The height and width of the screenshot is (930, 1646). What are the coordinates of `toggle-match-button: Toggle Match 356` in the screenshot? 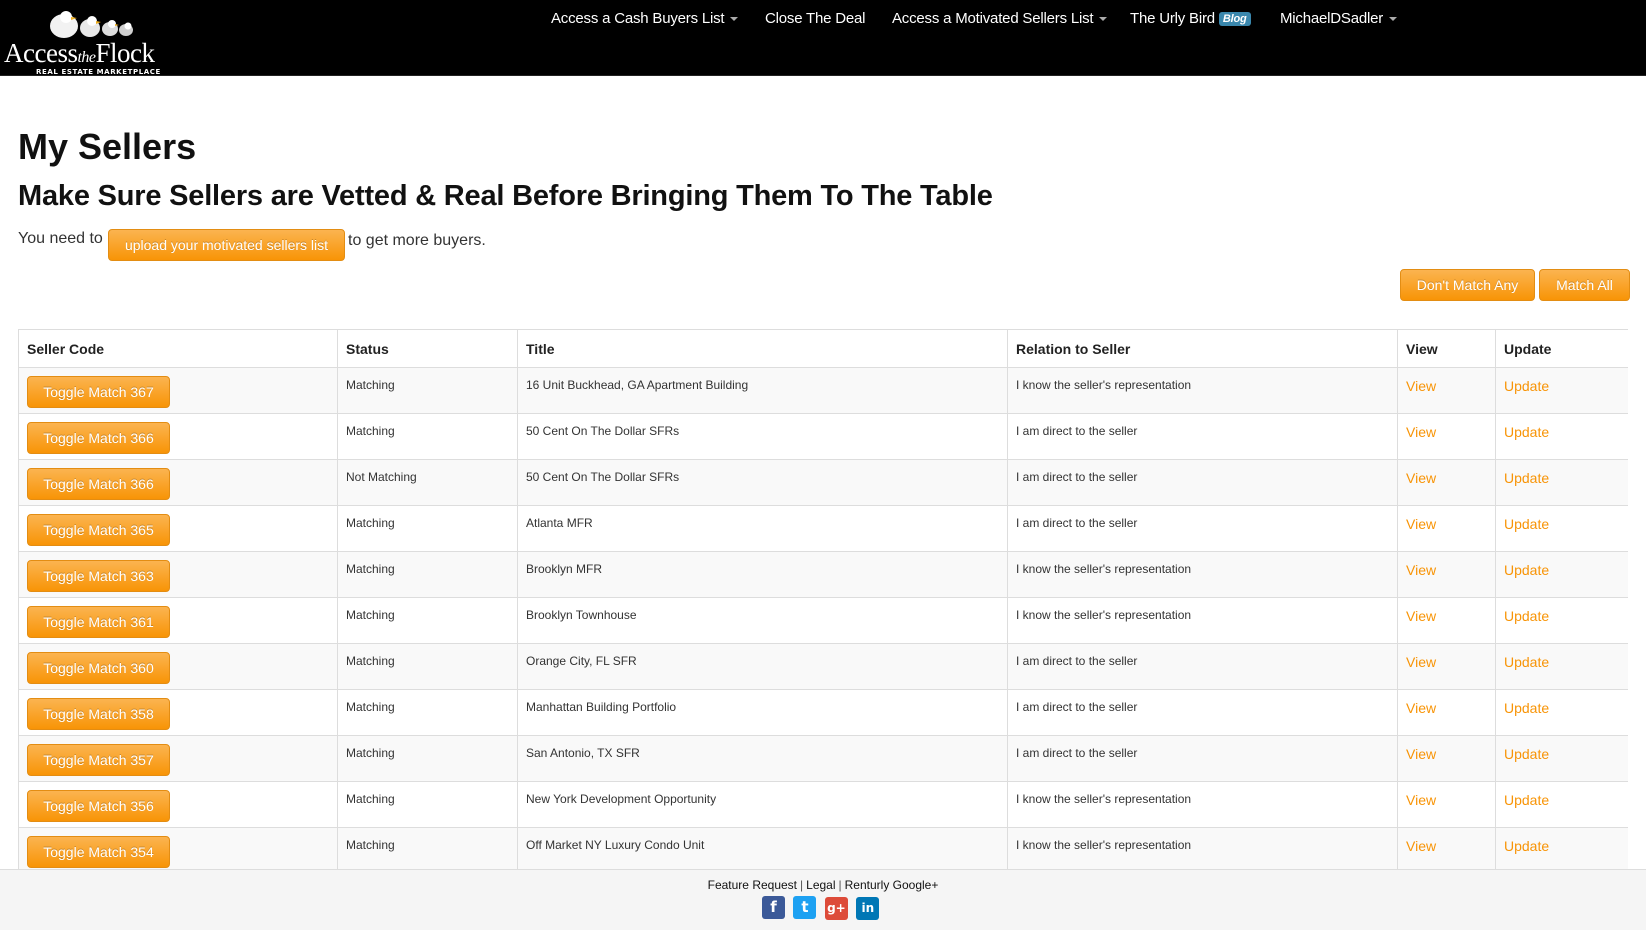 It's located at (98, 806).